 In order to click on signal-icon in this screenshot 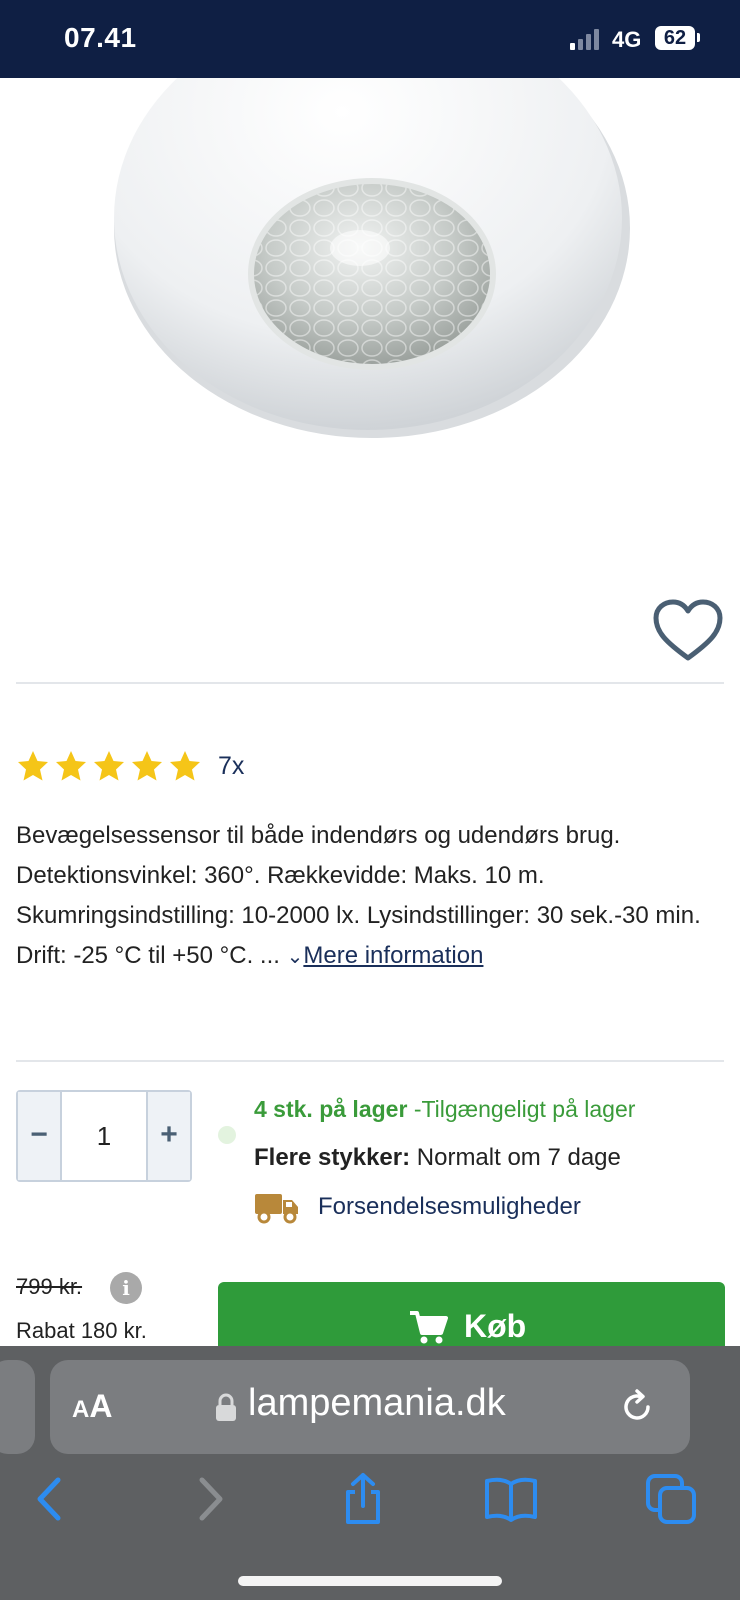, I will do `click(584, 39)`.